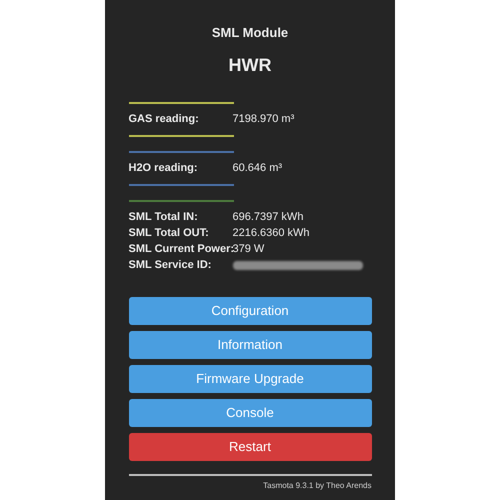 The width and height of the screenshot is (500, 500). Describe the element at coordinates (169, 233) in the screenshot. I see `reading-label: SML Total OUT:` at that location.